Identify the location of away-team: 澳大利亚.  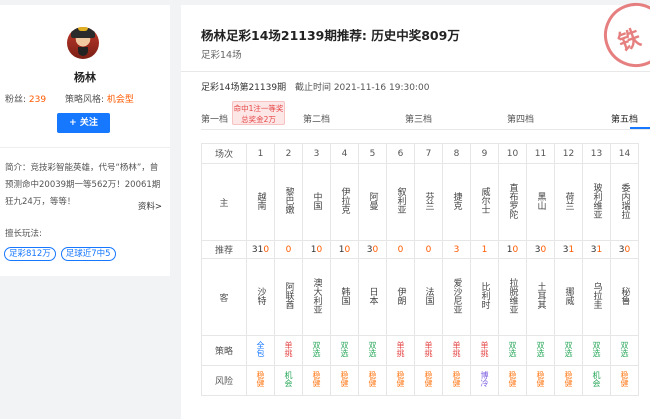
(316, 295).